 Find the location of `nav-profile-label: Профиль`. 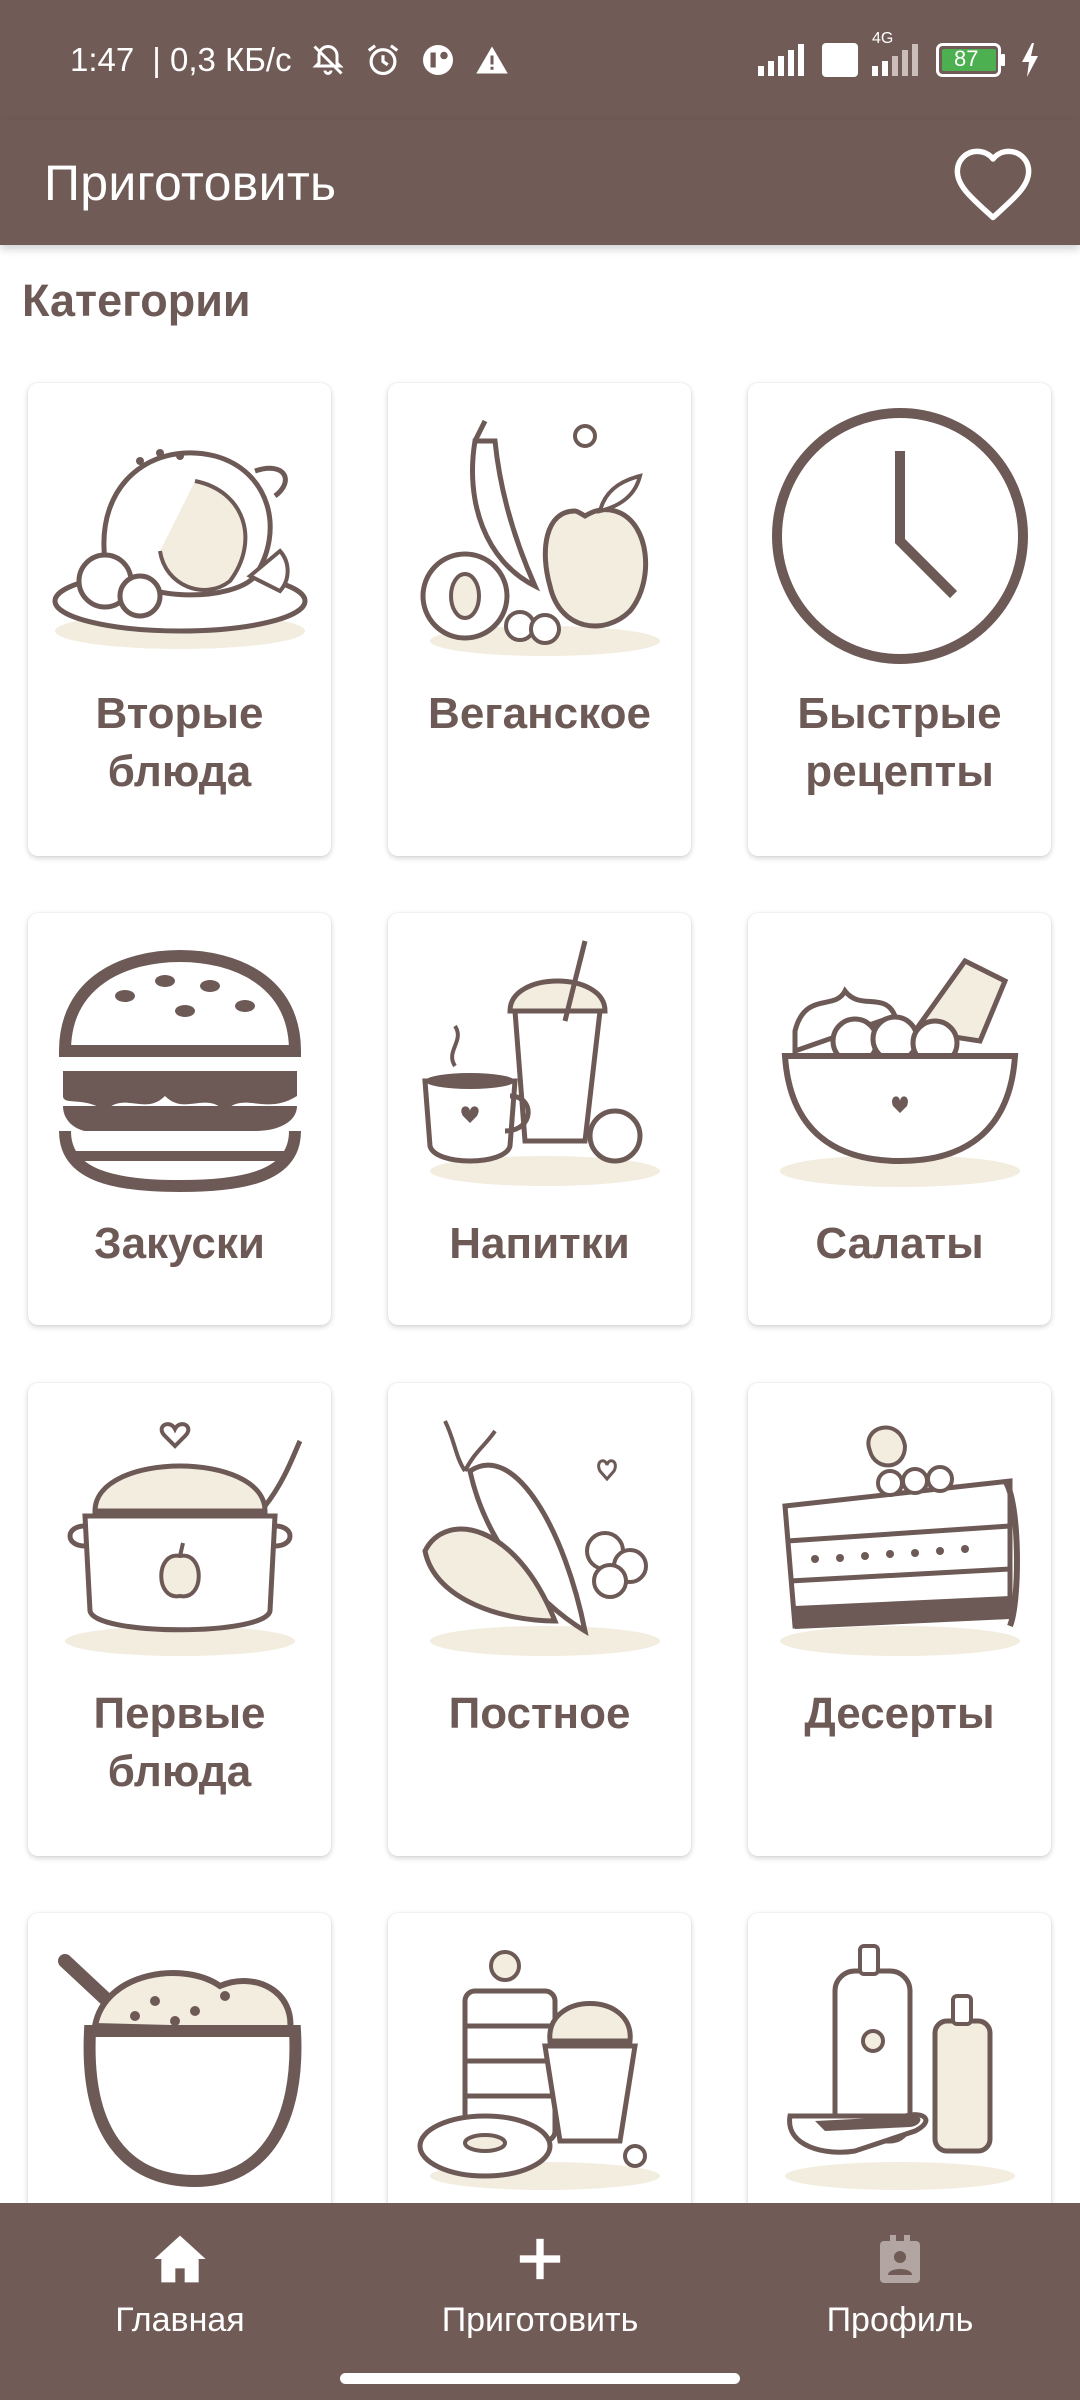

nav-profile-label: Профиль is located at coordinates (900, 2320).